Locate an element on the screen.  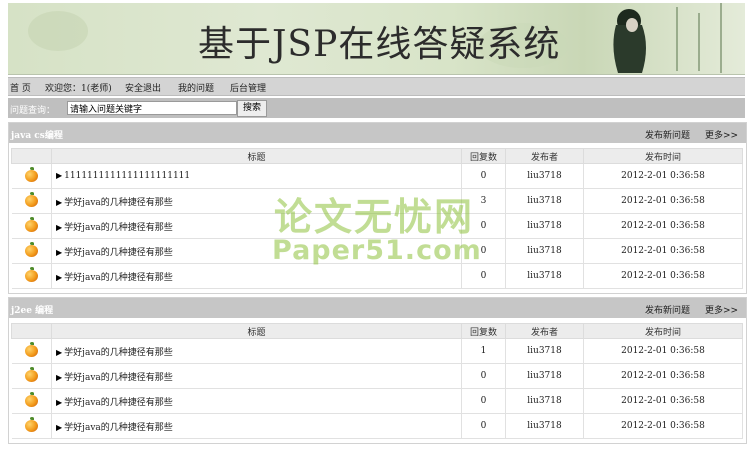
section-title: j2ee 编程 is located at coordinates (32, 311).